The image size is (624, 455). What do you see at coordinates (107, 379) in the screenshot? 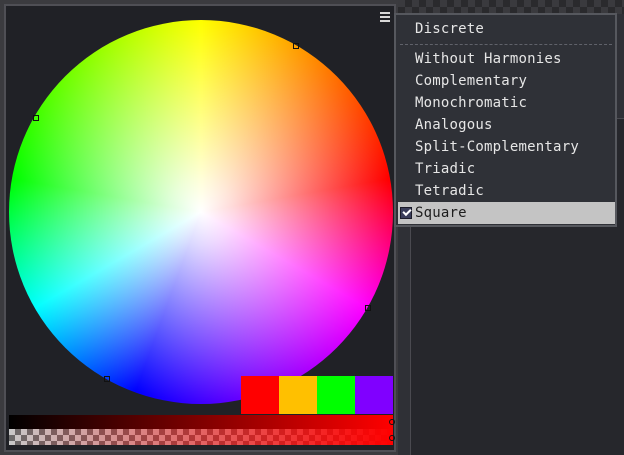
I see `harmony-handle-purple` at bounding box center [107, 379].